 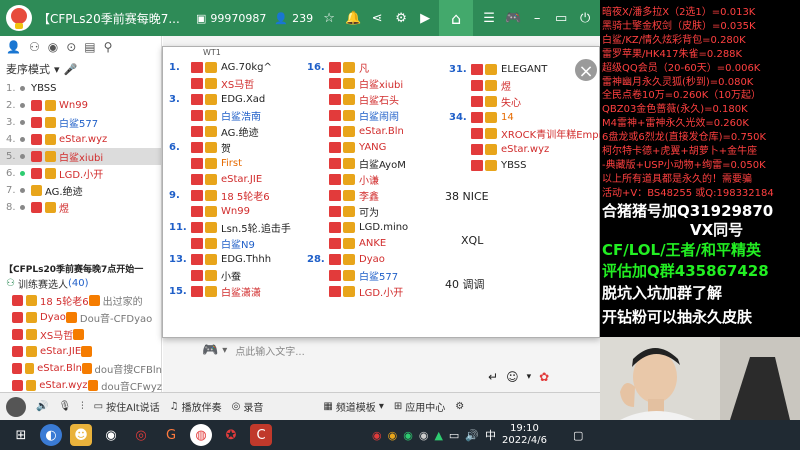 I want to click on popup-entry: eStar.Bln, so click(x=357, y=131).